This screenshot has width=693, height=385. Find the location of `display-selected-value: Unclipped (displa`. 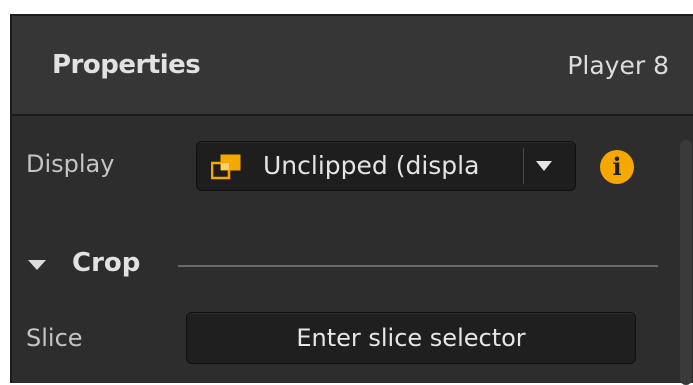

display-selected-value: Unclipped (displa is located at coordinates (371, 165).